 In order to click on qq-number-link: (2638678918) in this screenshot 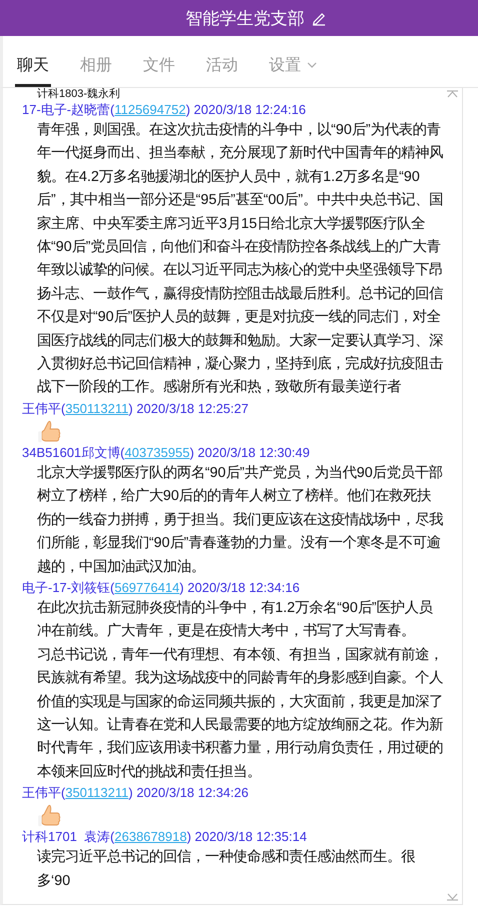, I will do `click(151, 837)`.